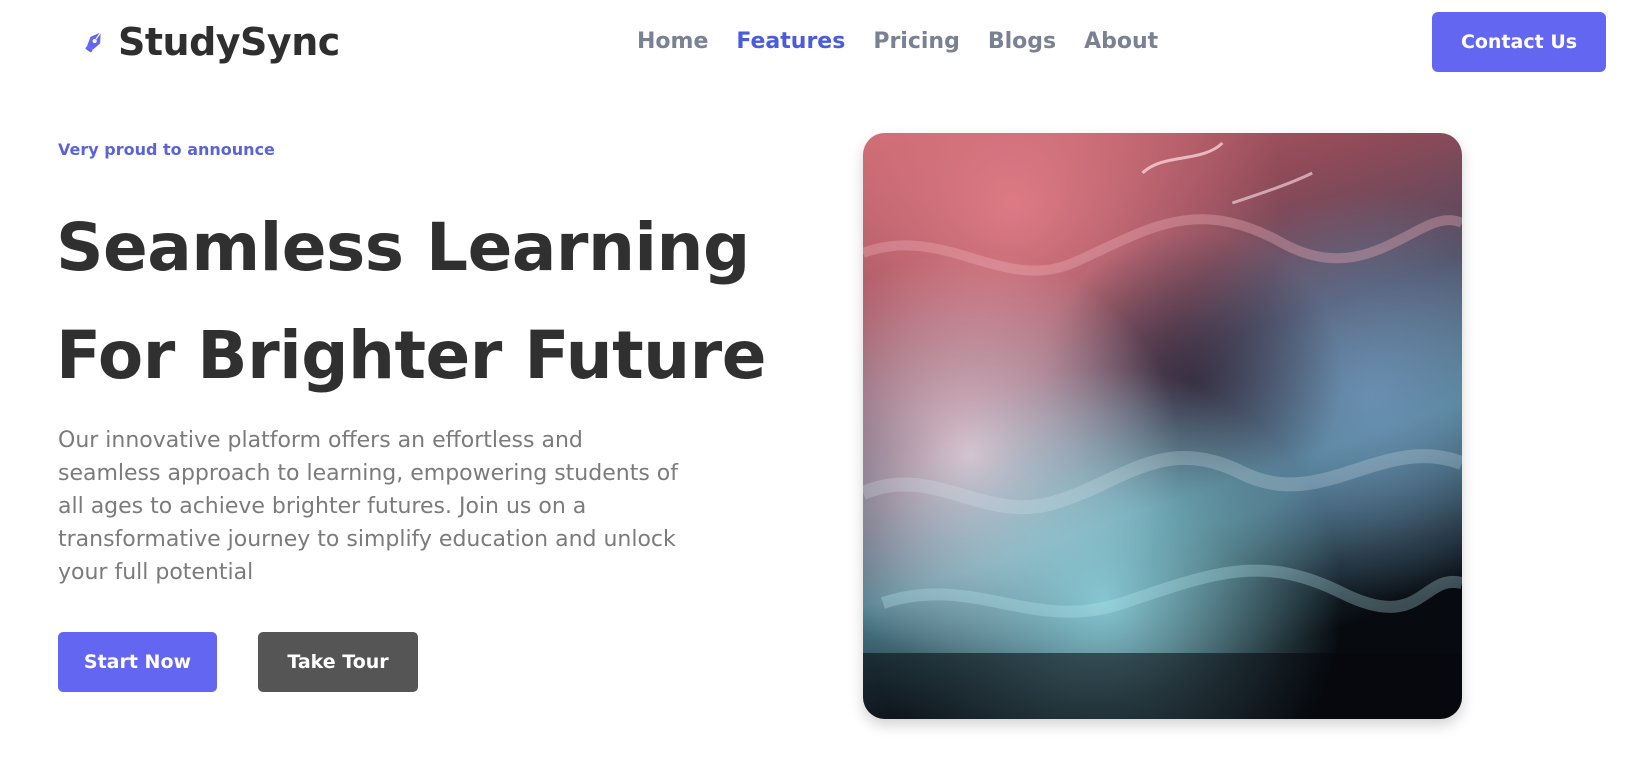 This screenshot has width=1640, height=762. I want to click on hero-title-line-2: For Brighter Future, so click(411, 355).